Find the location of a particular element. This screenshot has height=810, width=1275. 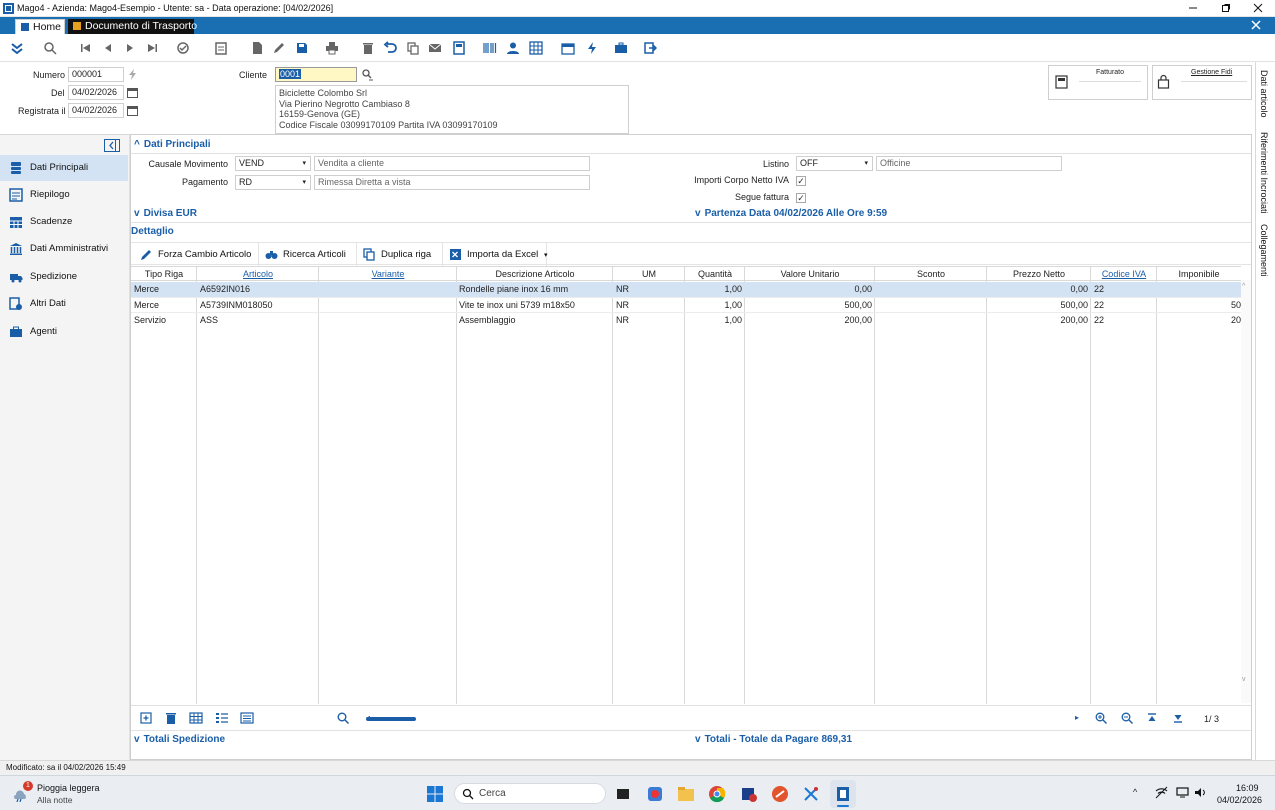

column-header-sconto: Sconto is located at coordinates (931, 274).